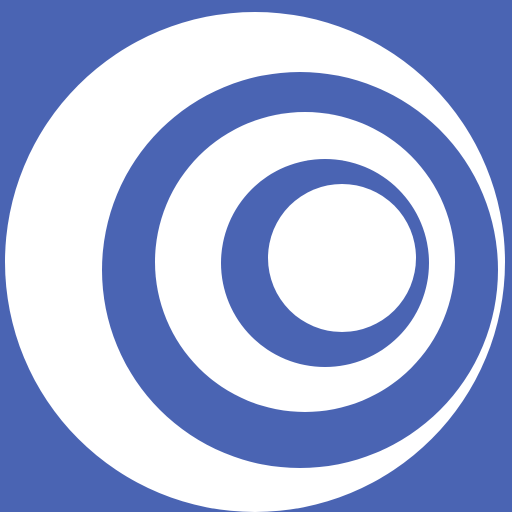 Image resolution: width=512 pixels, height=512 pixels. Describe the element at coordinates (342, 258) in the screenshot. I see `center-dot` at that location.